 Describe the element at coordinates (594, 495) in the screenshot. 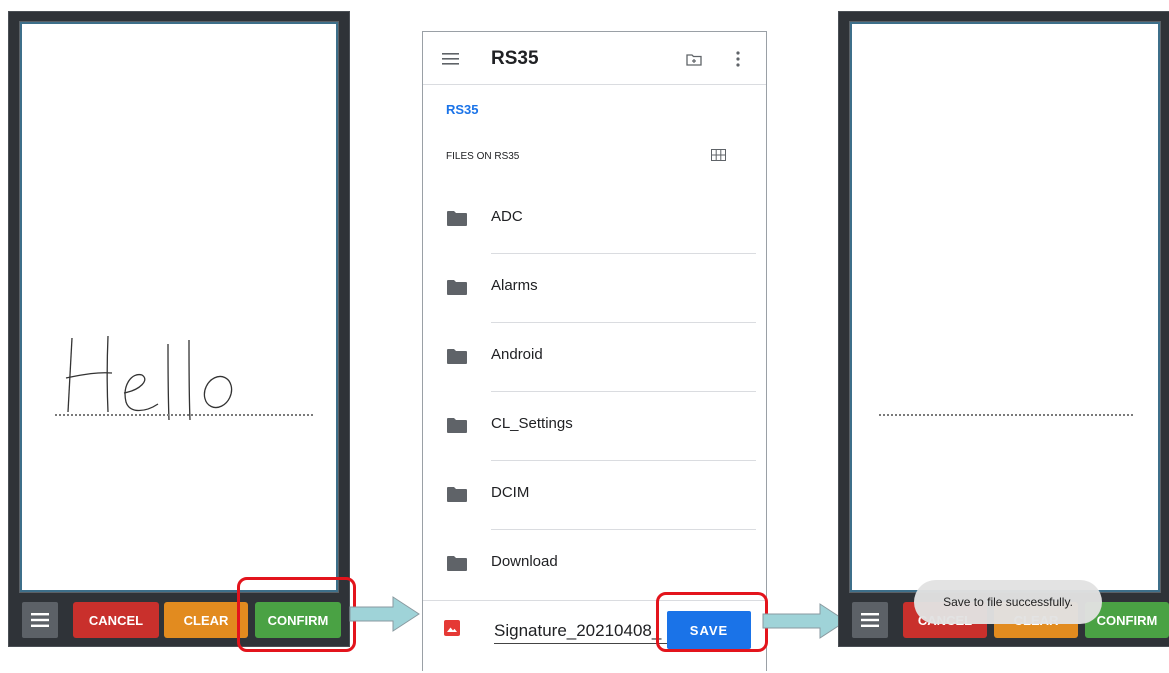

I see `folder-row-dcim: DCIM` at that location.